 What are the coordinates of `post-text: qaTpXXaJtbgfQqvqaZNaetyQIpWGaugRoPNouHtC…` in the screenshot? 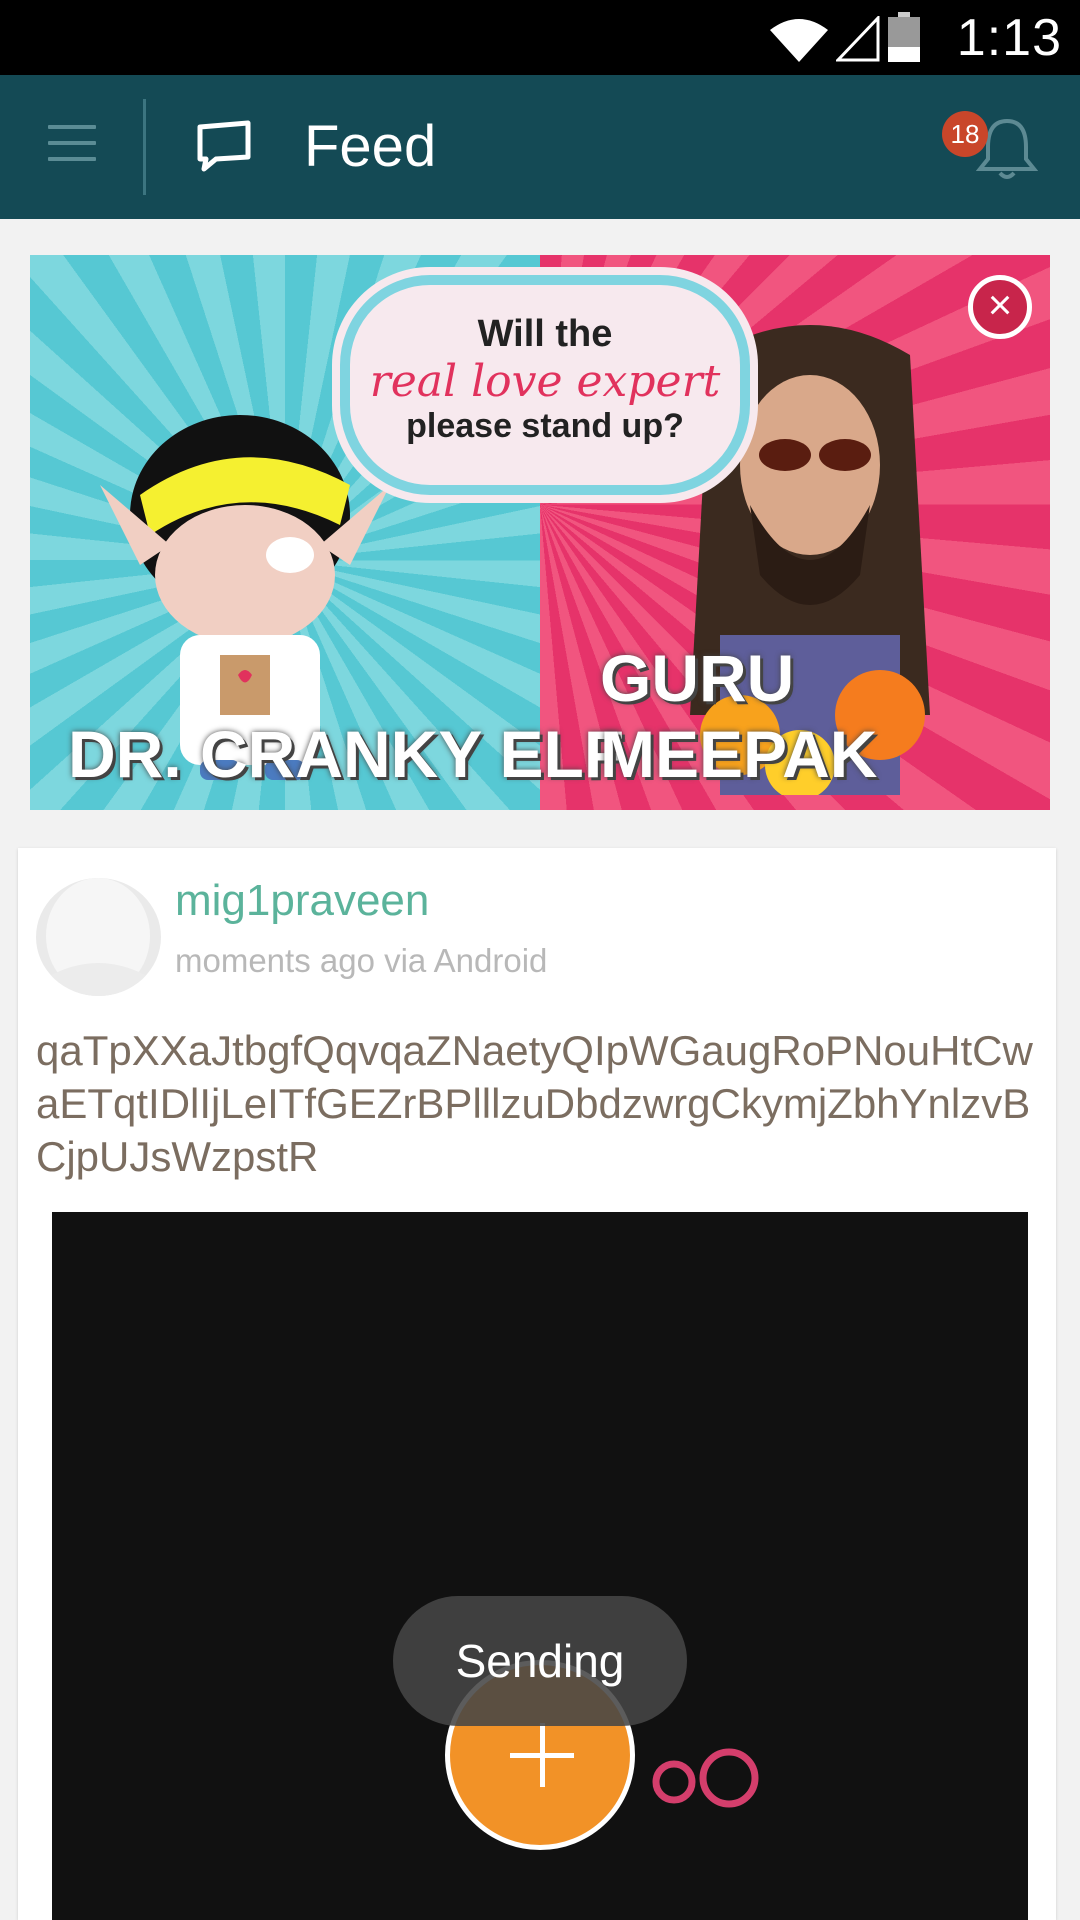 It's located at (534, 1103).